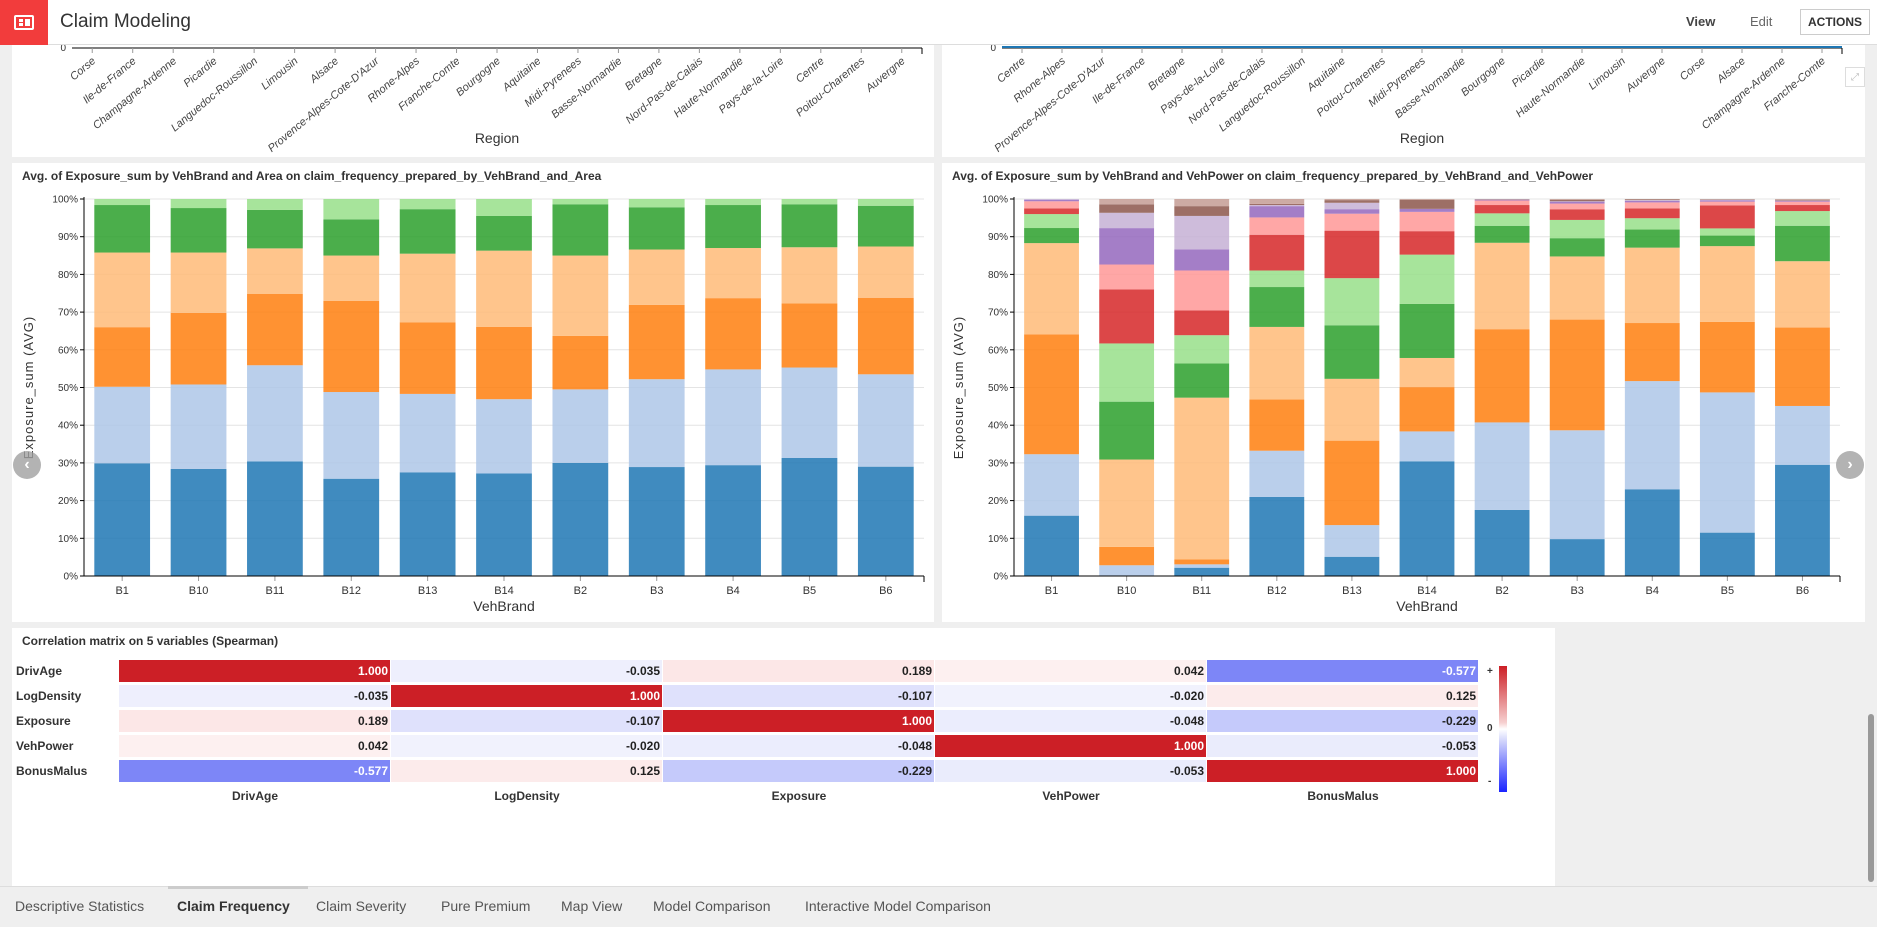 Image resolution: width=1877 pixels, height=927 pixels. Describe the element at coordinates (591, 906) in the screenshot. I see `tab-map-view: Map View` at that location.